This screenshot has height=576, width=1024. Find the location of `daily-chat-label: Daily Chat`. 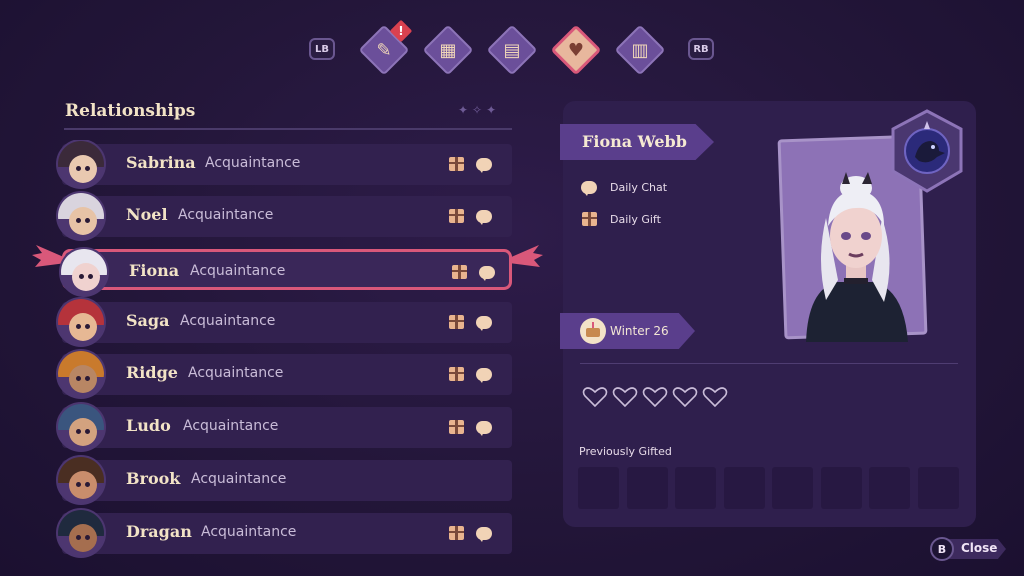

daily-chat-label: Daily Chat is located at coordinates (639, 187).